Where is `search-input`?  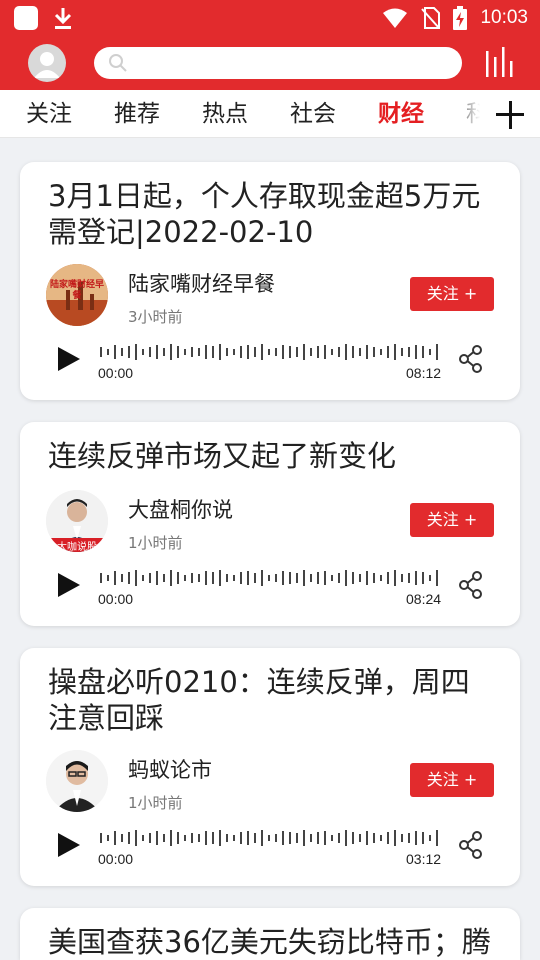 search-input is located at coordinates (293, 63).